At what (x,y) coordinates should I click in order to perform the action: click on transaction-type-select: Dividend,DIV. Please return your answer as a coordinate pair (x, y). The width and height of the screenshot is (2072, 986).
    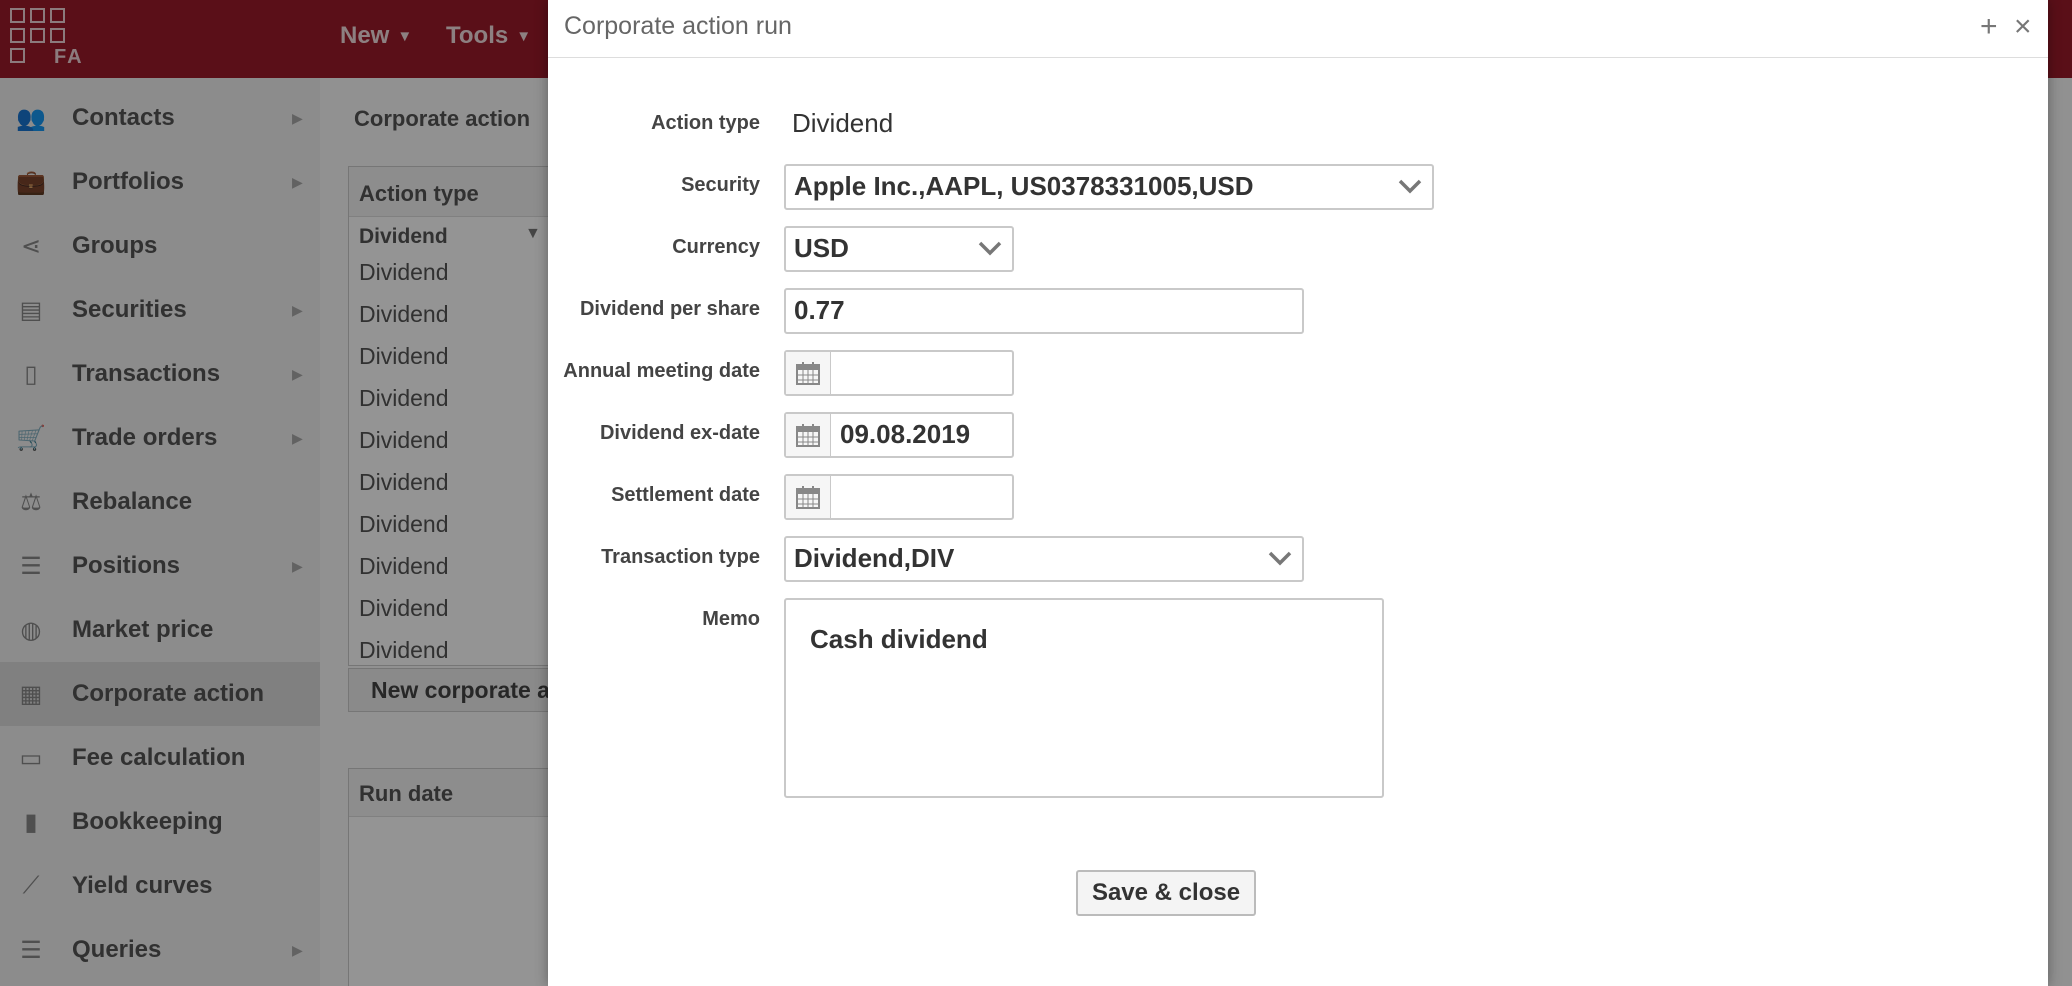
    Looking at the image, I should click on (1044, 559).